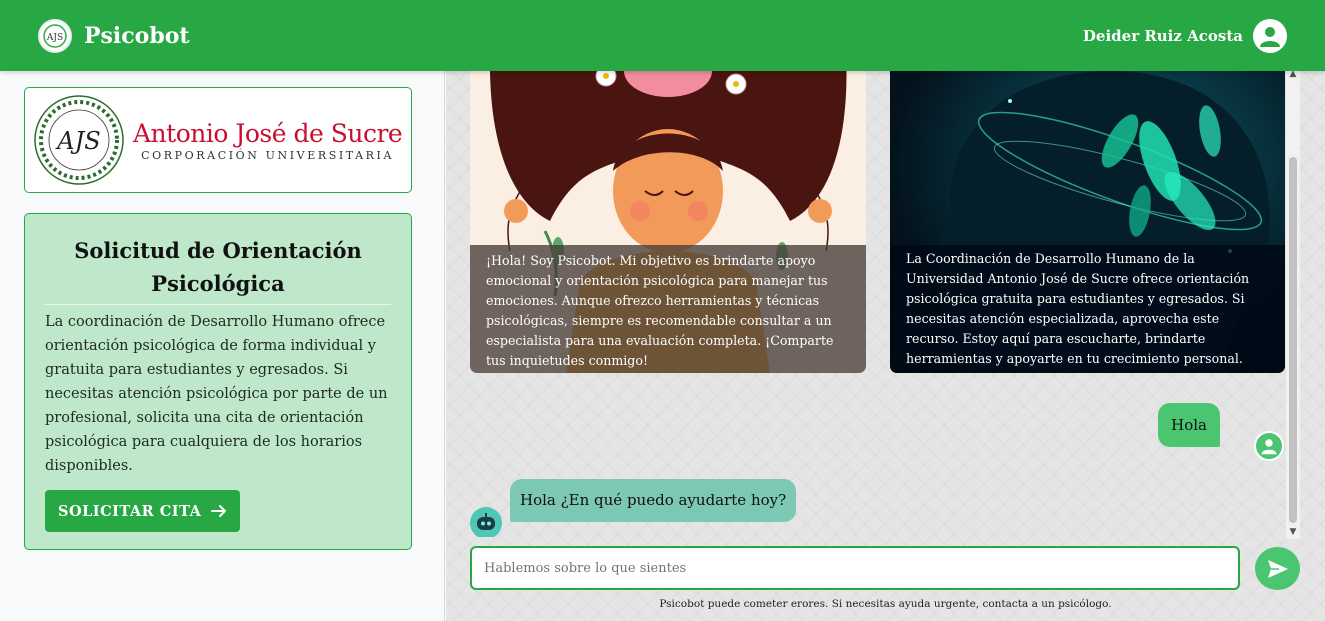 This screenshot has width=1325, height=621. What do you see at coordinates (219, 511) in the screenshot?
I see `arrow-right-icon` at bounding box center [219, 511].